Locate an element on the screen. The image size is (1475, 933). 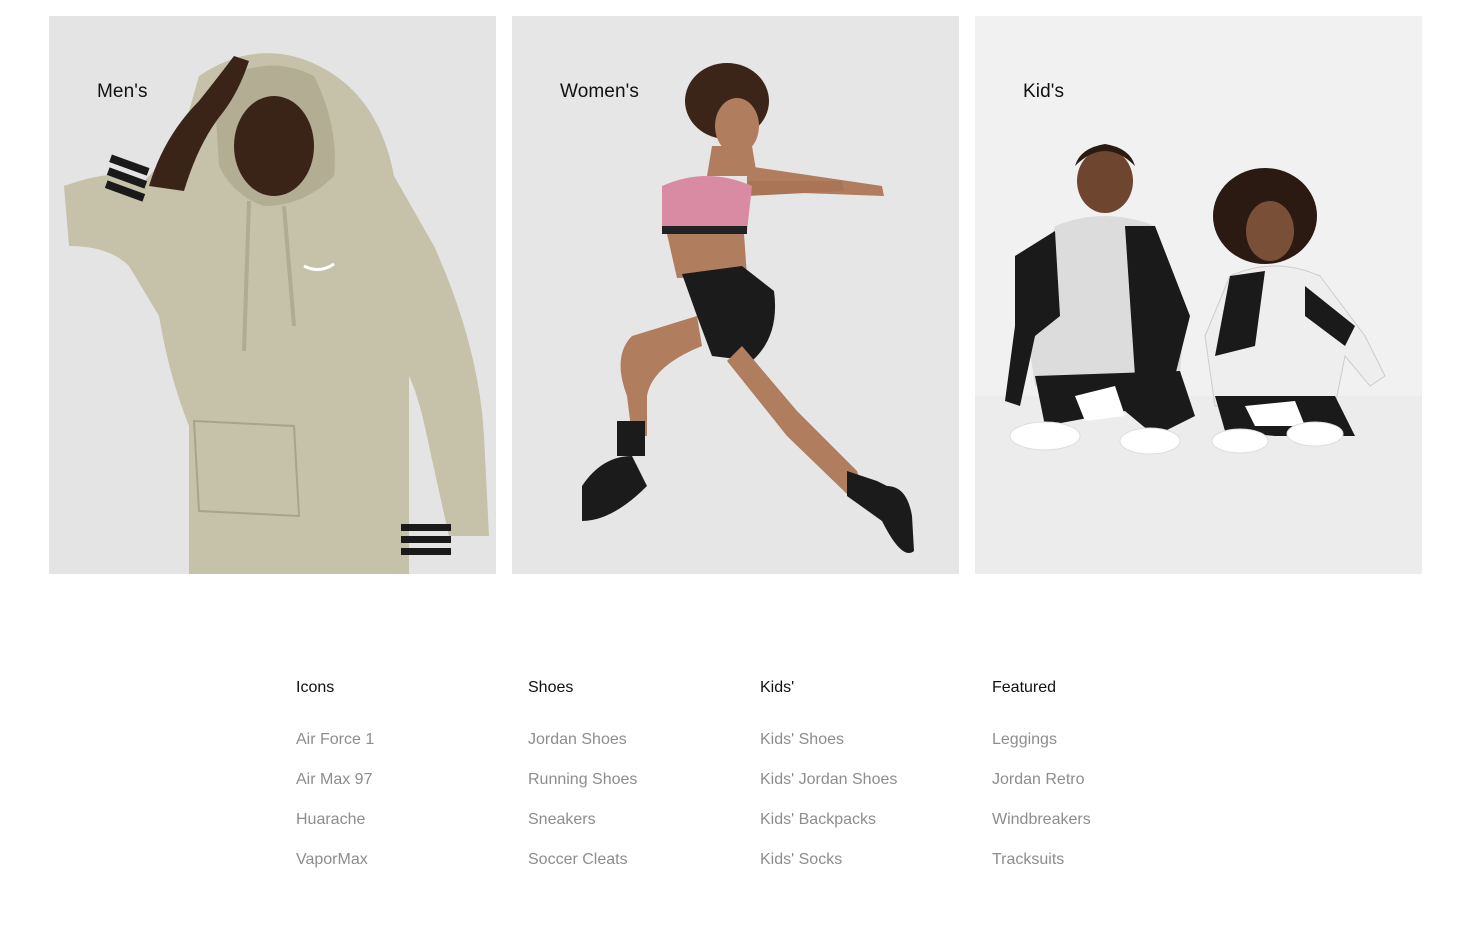
nav-link: Kids' Jordan Shoes is located at coordinates (828, 779).